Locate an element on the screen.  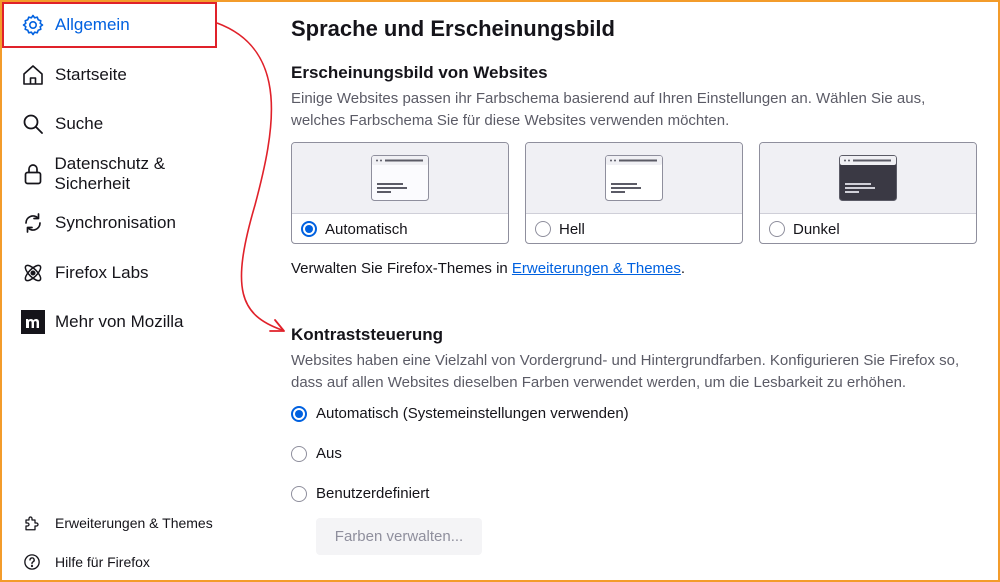
appearance-card-dunkel: Dunkel is located at coordinates (868, 193).